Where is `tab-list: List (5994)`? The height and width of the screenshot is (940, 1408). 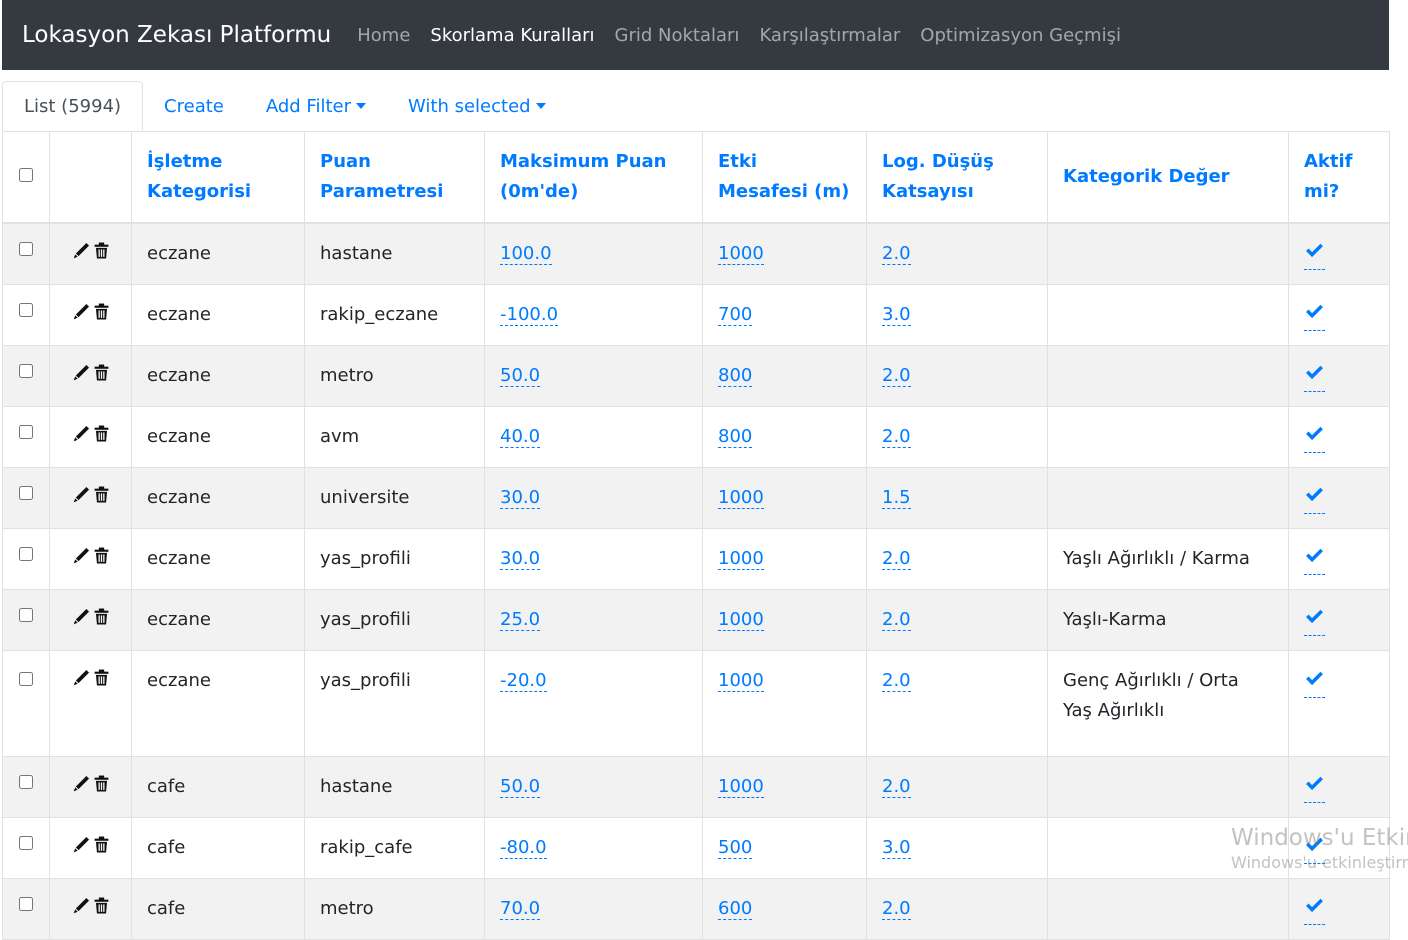
tab-list: List (5994) is located at coordinates (73, 106).